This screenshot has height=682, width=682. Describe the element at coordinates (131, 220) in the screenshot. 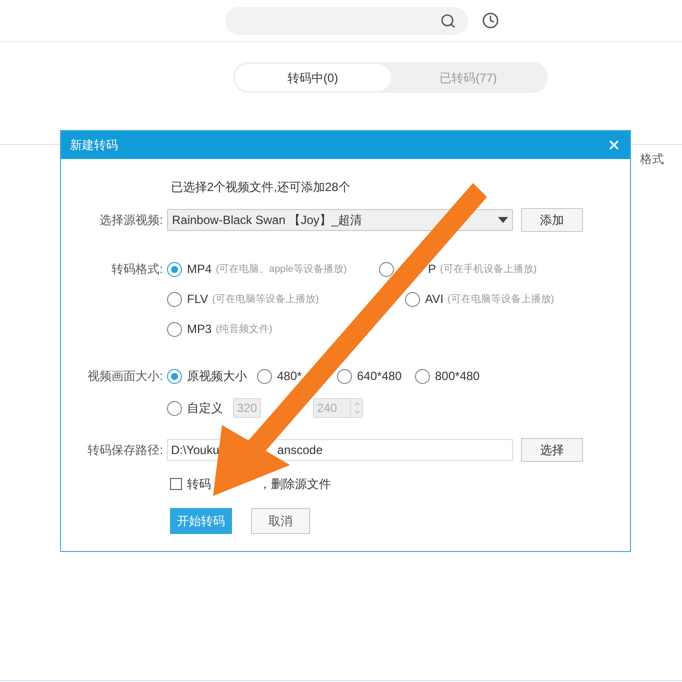

I see `field-label: 选择源视频:` at that location.